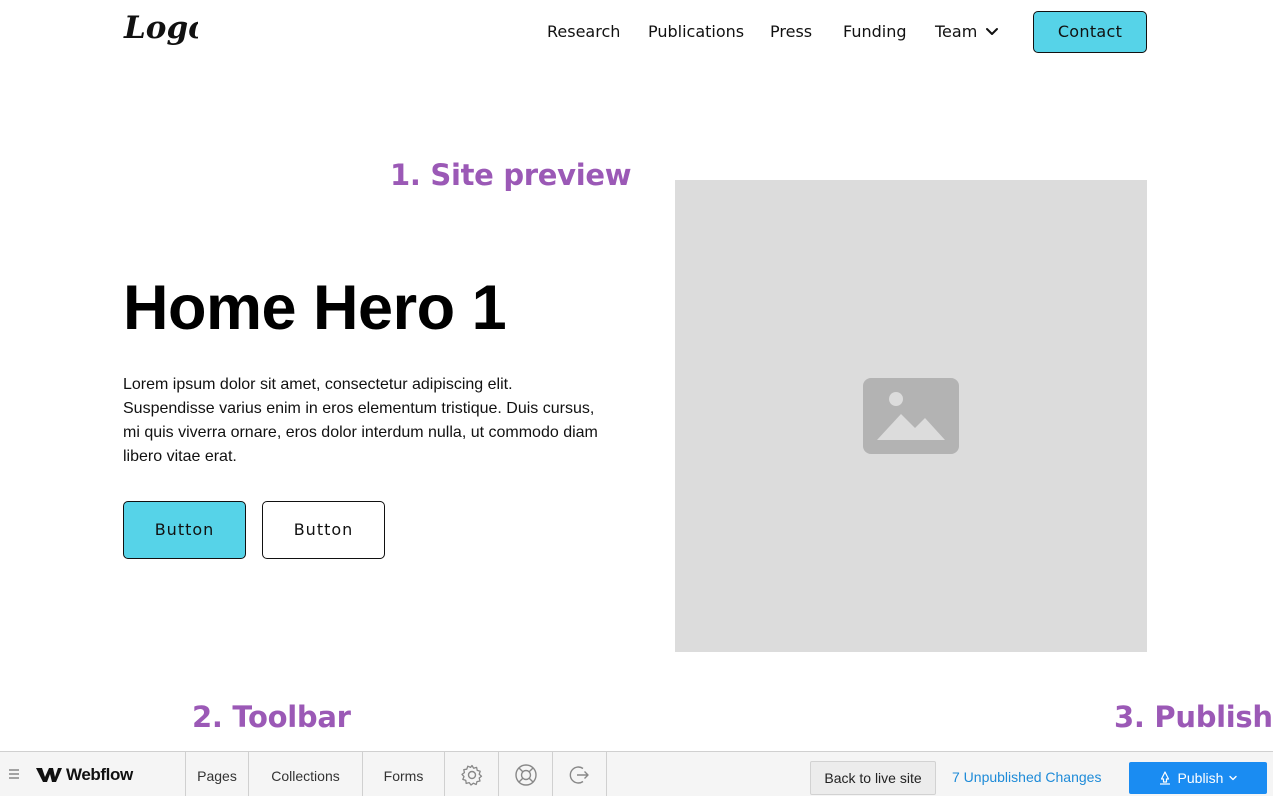 The height and width of the screenshot is (796, 1273). I want to click on publish-button: Publish, so click(1198, 778).